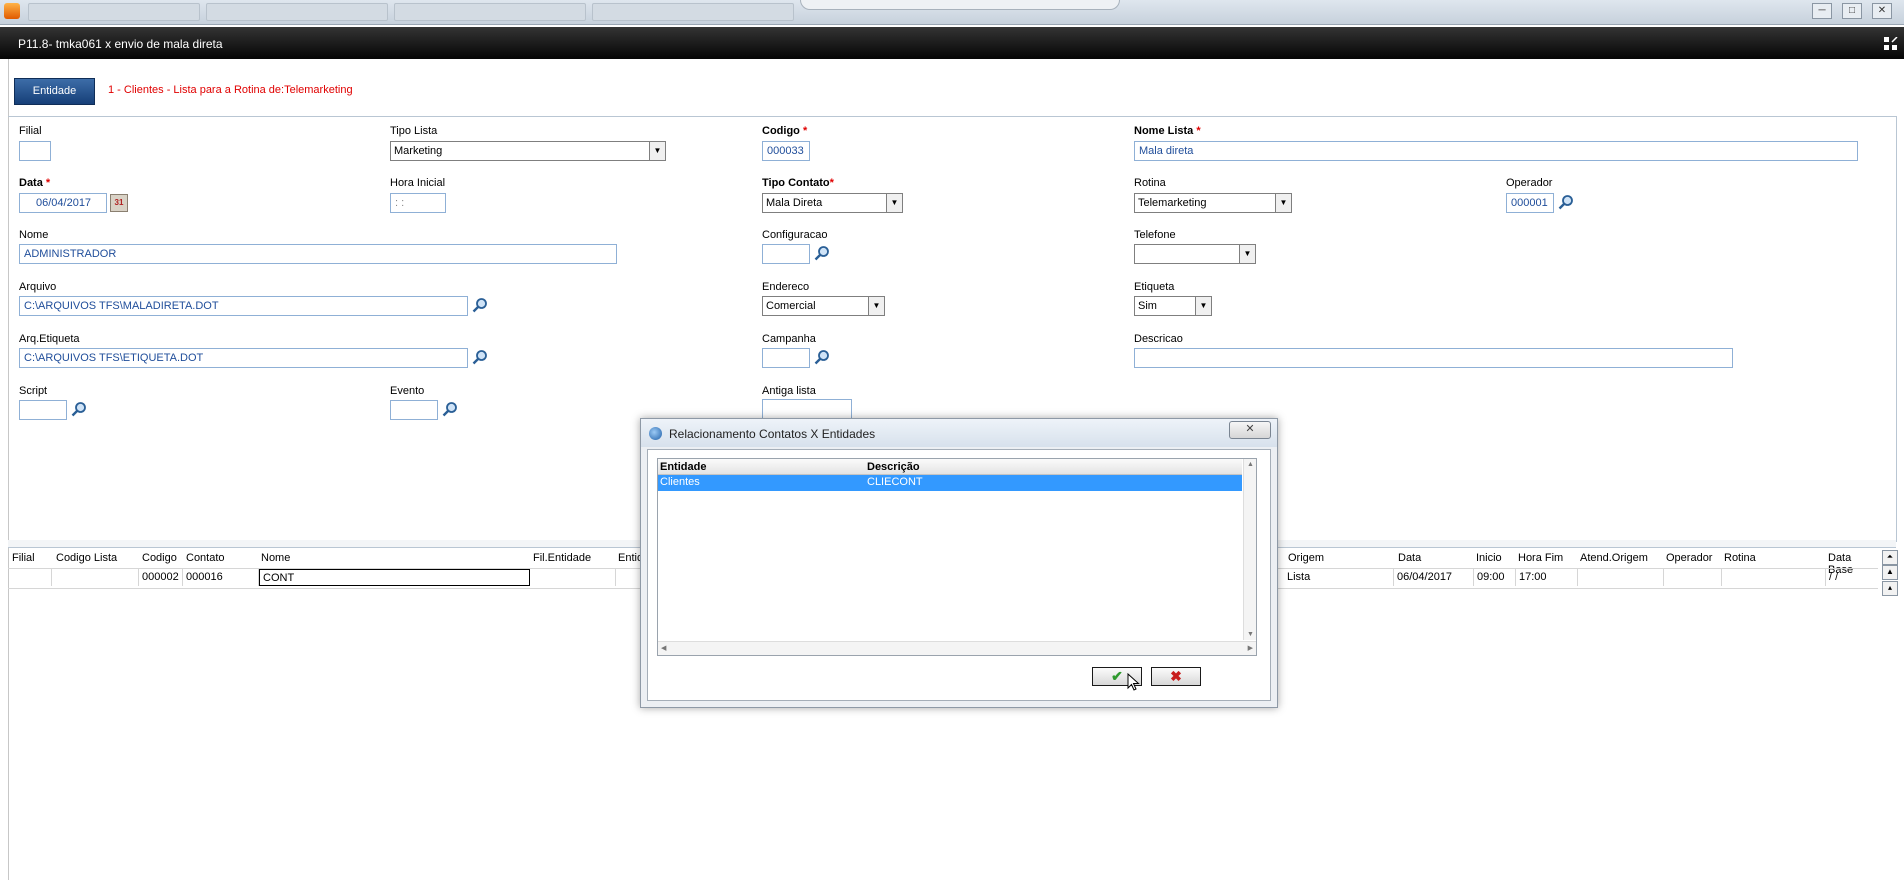 This screenshot has width=1904, height=880. I want to click on column-header-descricao: Descrição, so click(1053, 467).